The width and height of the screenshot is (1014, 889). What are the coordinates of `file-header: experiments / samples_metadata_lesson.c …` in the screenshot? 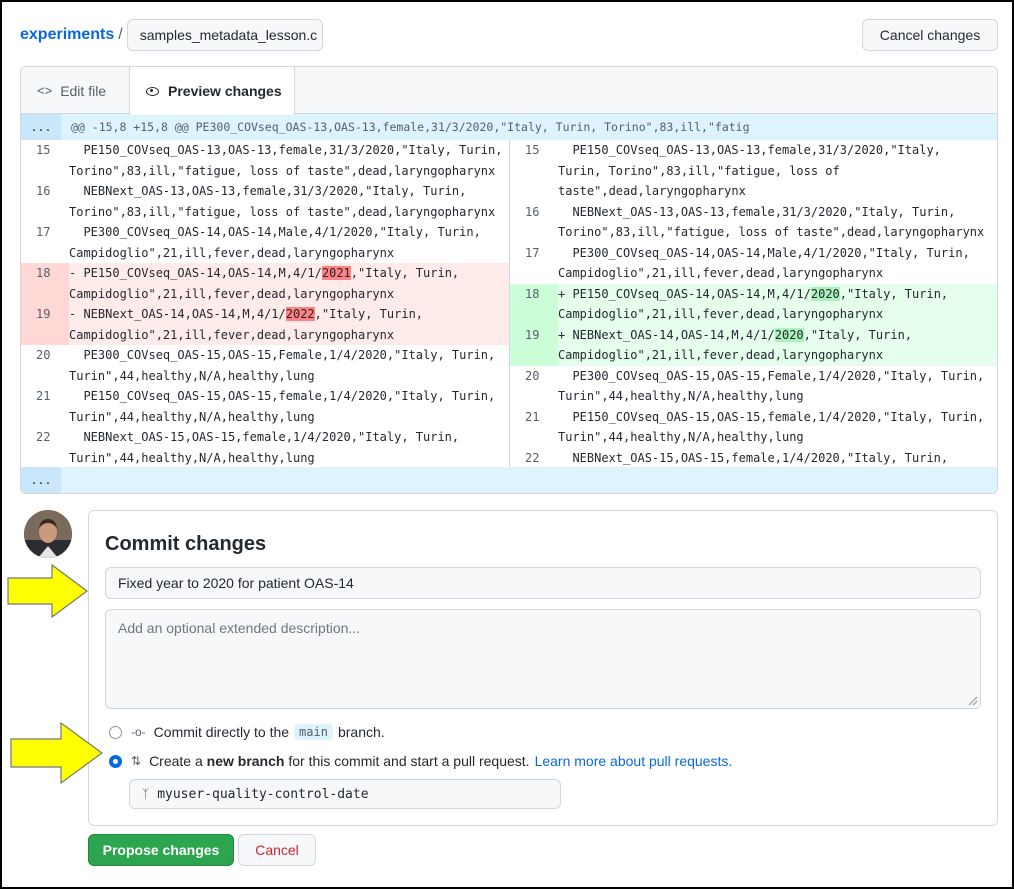 It's located at (509, 35).